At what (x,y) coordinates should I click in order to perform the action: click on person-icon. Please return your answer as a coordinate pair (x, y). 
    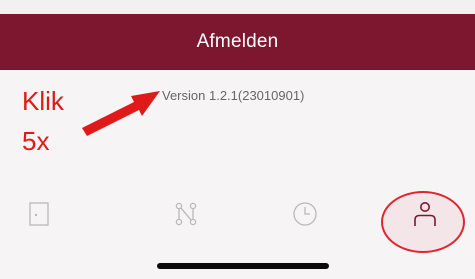
    Looking at the image, I should click on (425, 214).